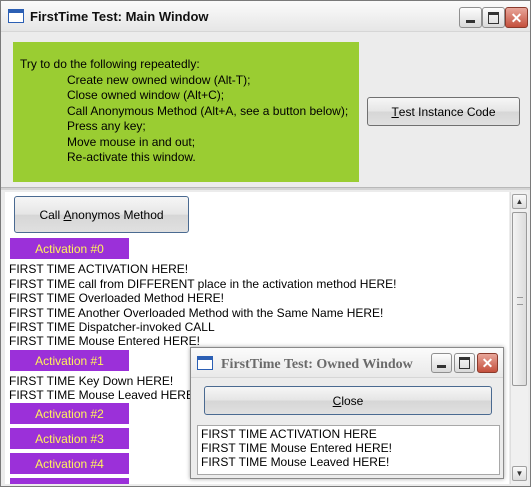  I want to click on button-label: lose, so click(352, 400).